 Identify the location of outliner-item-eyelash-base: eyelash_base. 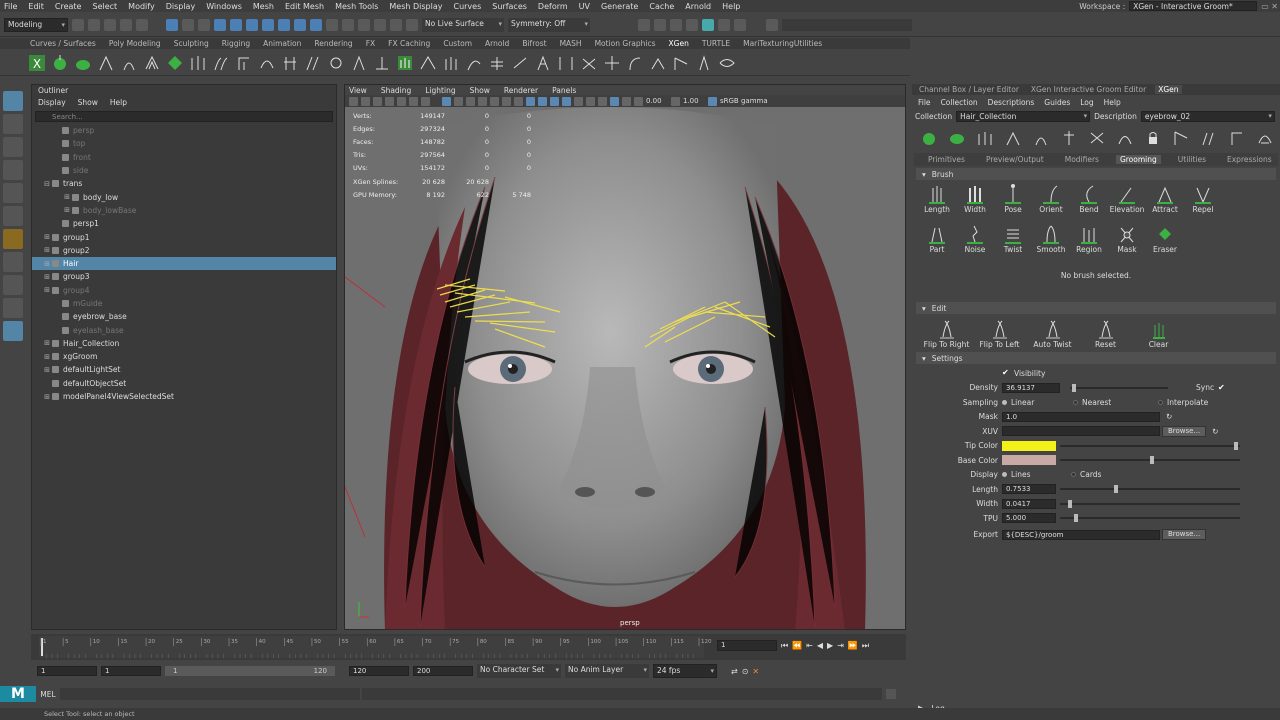
(184, 329).